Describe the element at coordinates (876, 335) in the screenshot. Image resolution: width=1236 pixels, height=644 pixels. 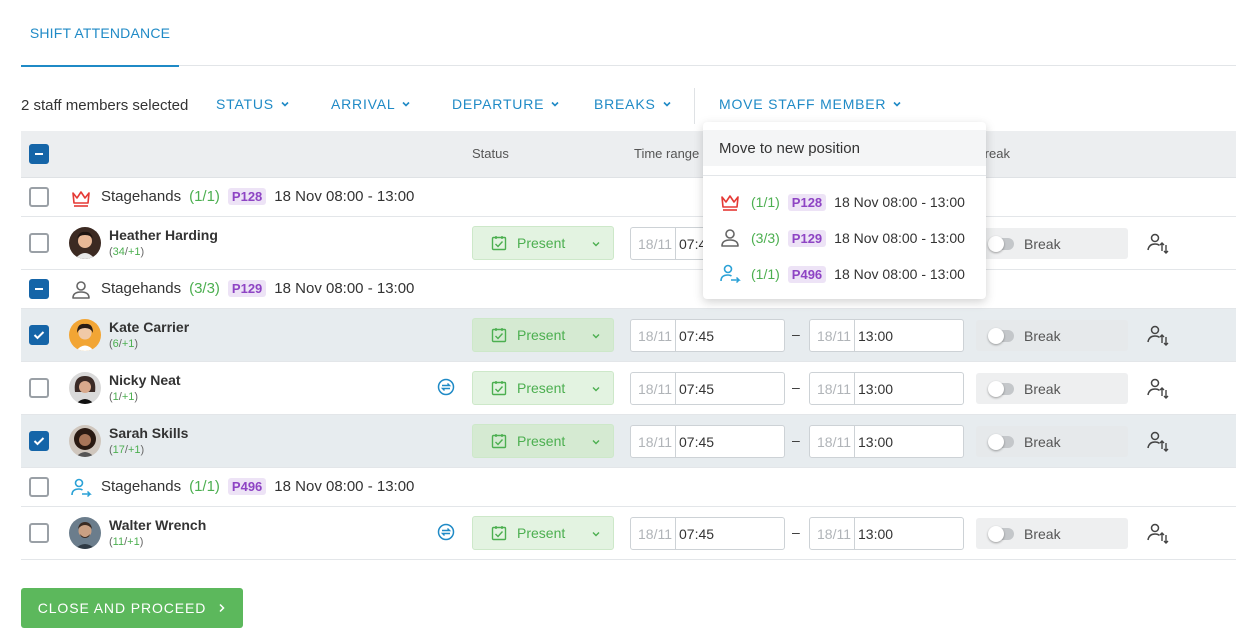
I see `departure-time: 13:00` at that location.